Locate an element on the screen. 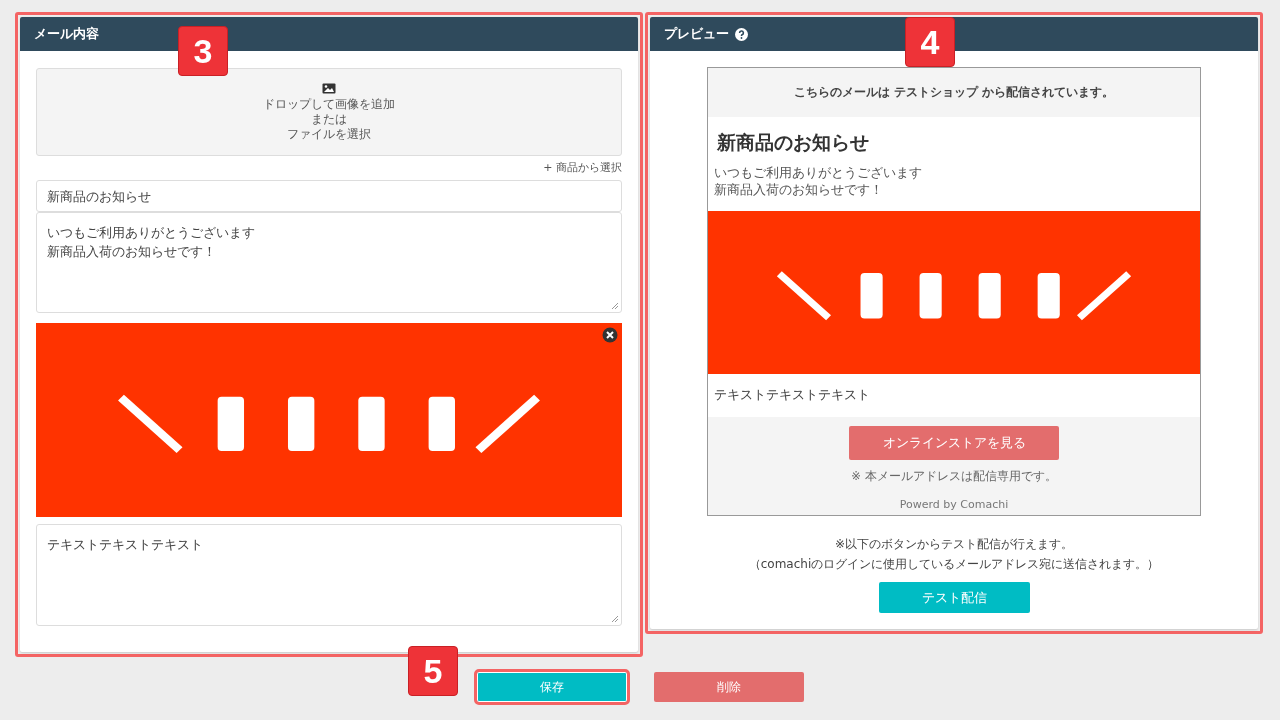 This screenshot has width=1280, height=720. text-field: テキストテキストテキスト is located at coordinates (329, 575).